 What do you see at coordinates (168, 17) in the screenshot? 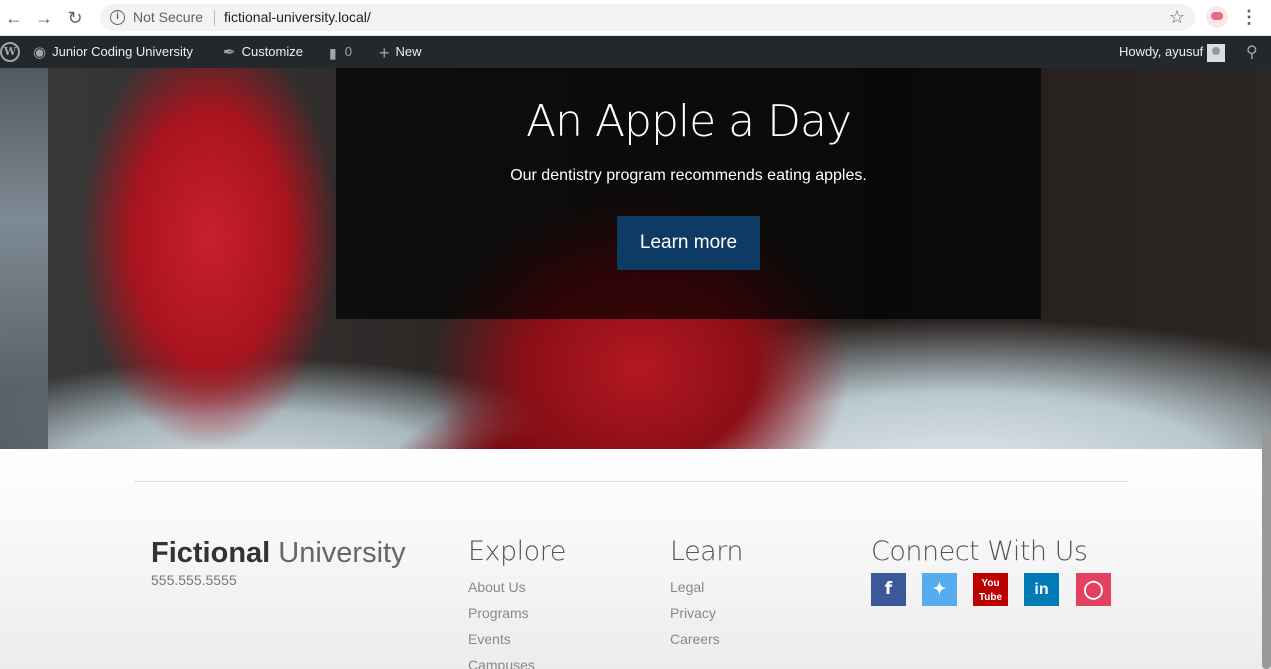
I see `security-label: Not Secure` at bounding box center [168, 17].